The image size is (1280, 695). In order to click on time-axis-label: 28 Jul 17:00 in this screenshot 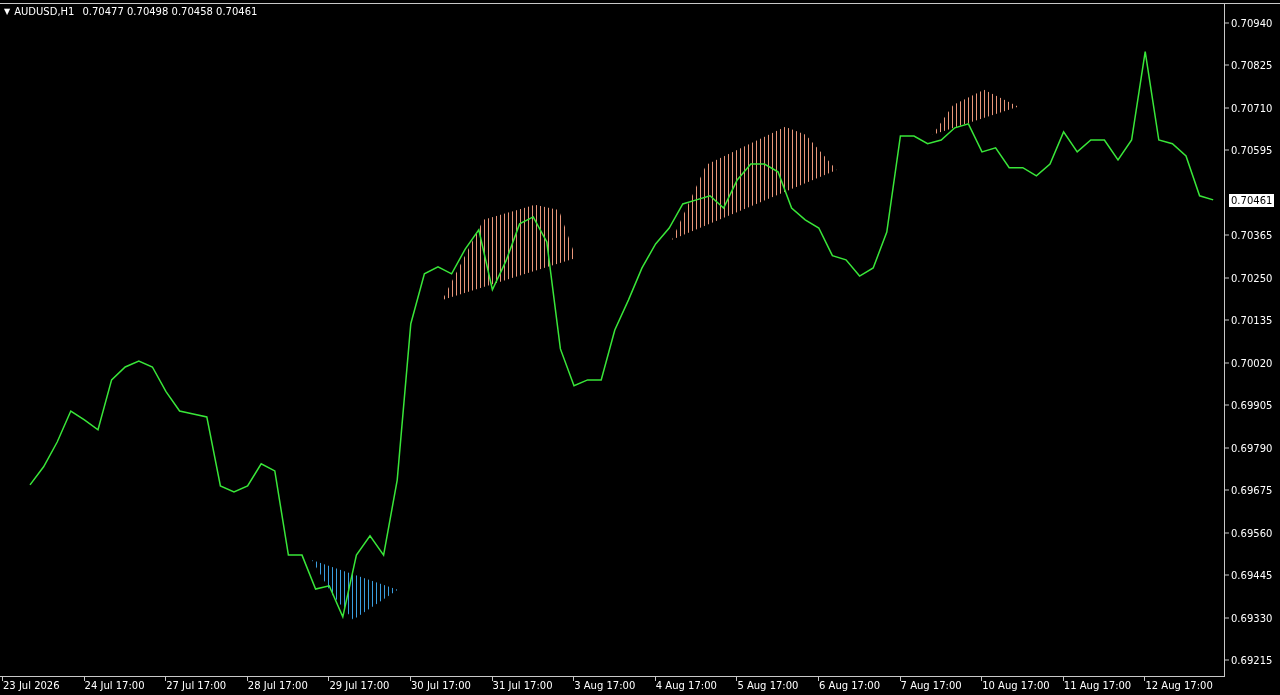, I will do `click(277, 685)`.